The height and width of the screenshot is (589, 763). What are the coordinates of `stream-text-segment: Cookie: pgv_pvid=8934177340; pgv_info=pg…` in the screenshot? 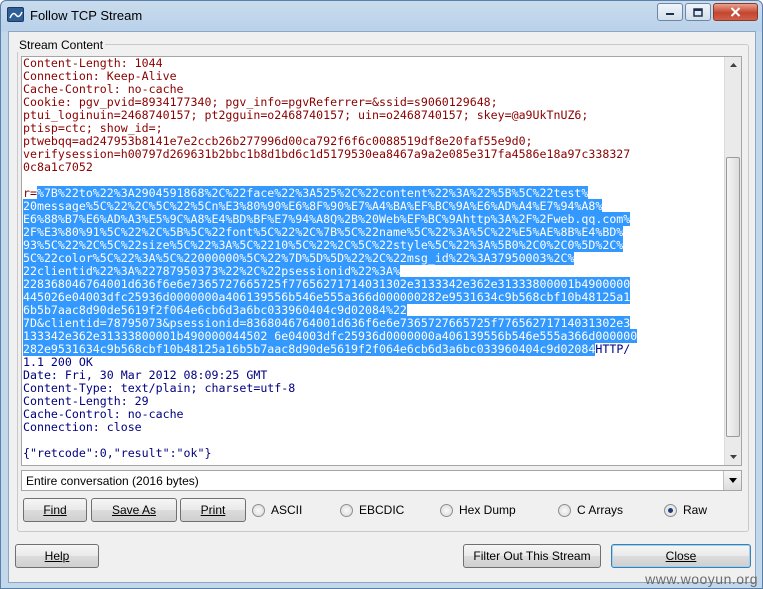 It's located at (260, 102).